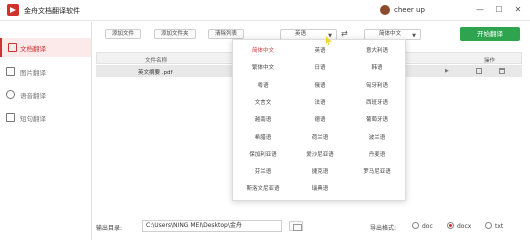 This screenshot has height=240, width=530. I want to click on add-file-button: 添加文件, so click(123, 34).